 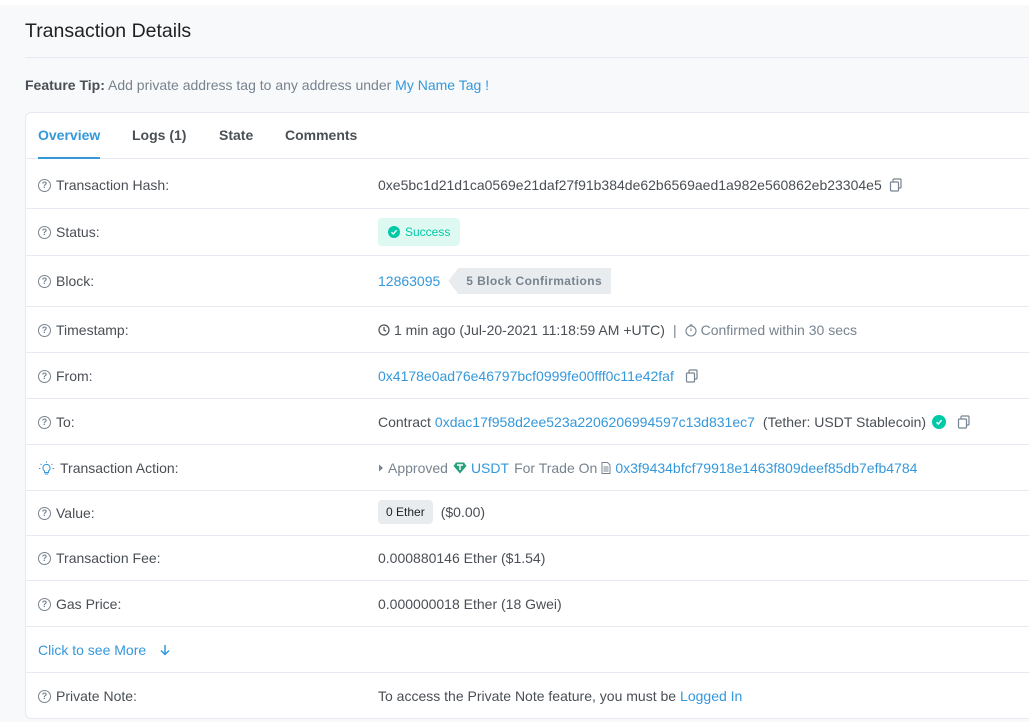 I want to click on row-see-more: Click to see More, so click(x=527, y=650).